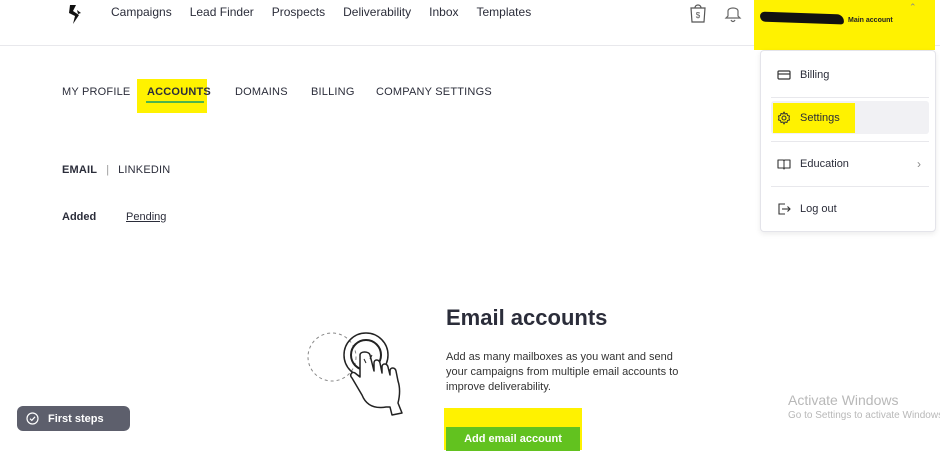 This screenshot has height=465, width=940. I want to click on tab-accounts: ACCOUNTS, so click(179, 92).